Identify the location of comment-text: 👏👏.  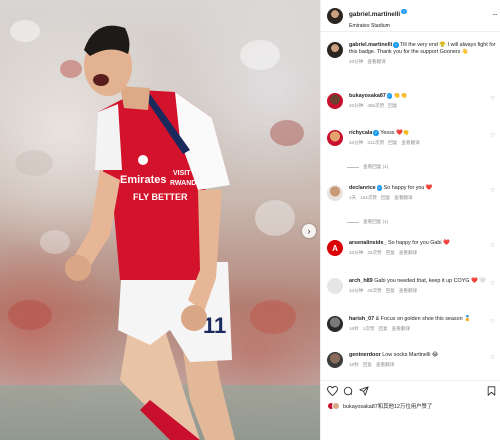
(400, 96).